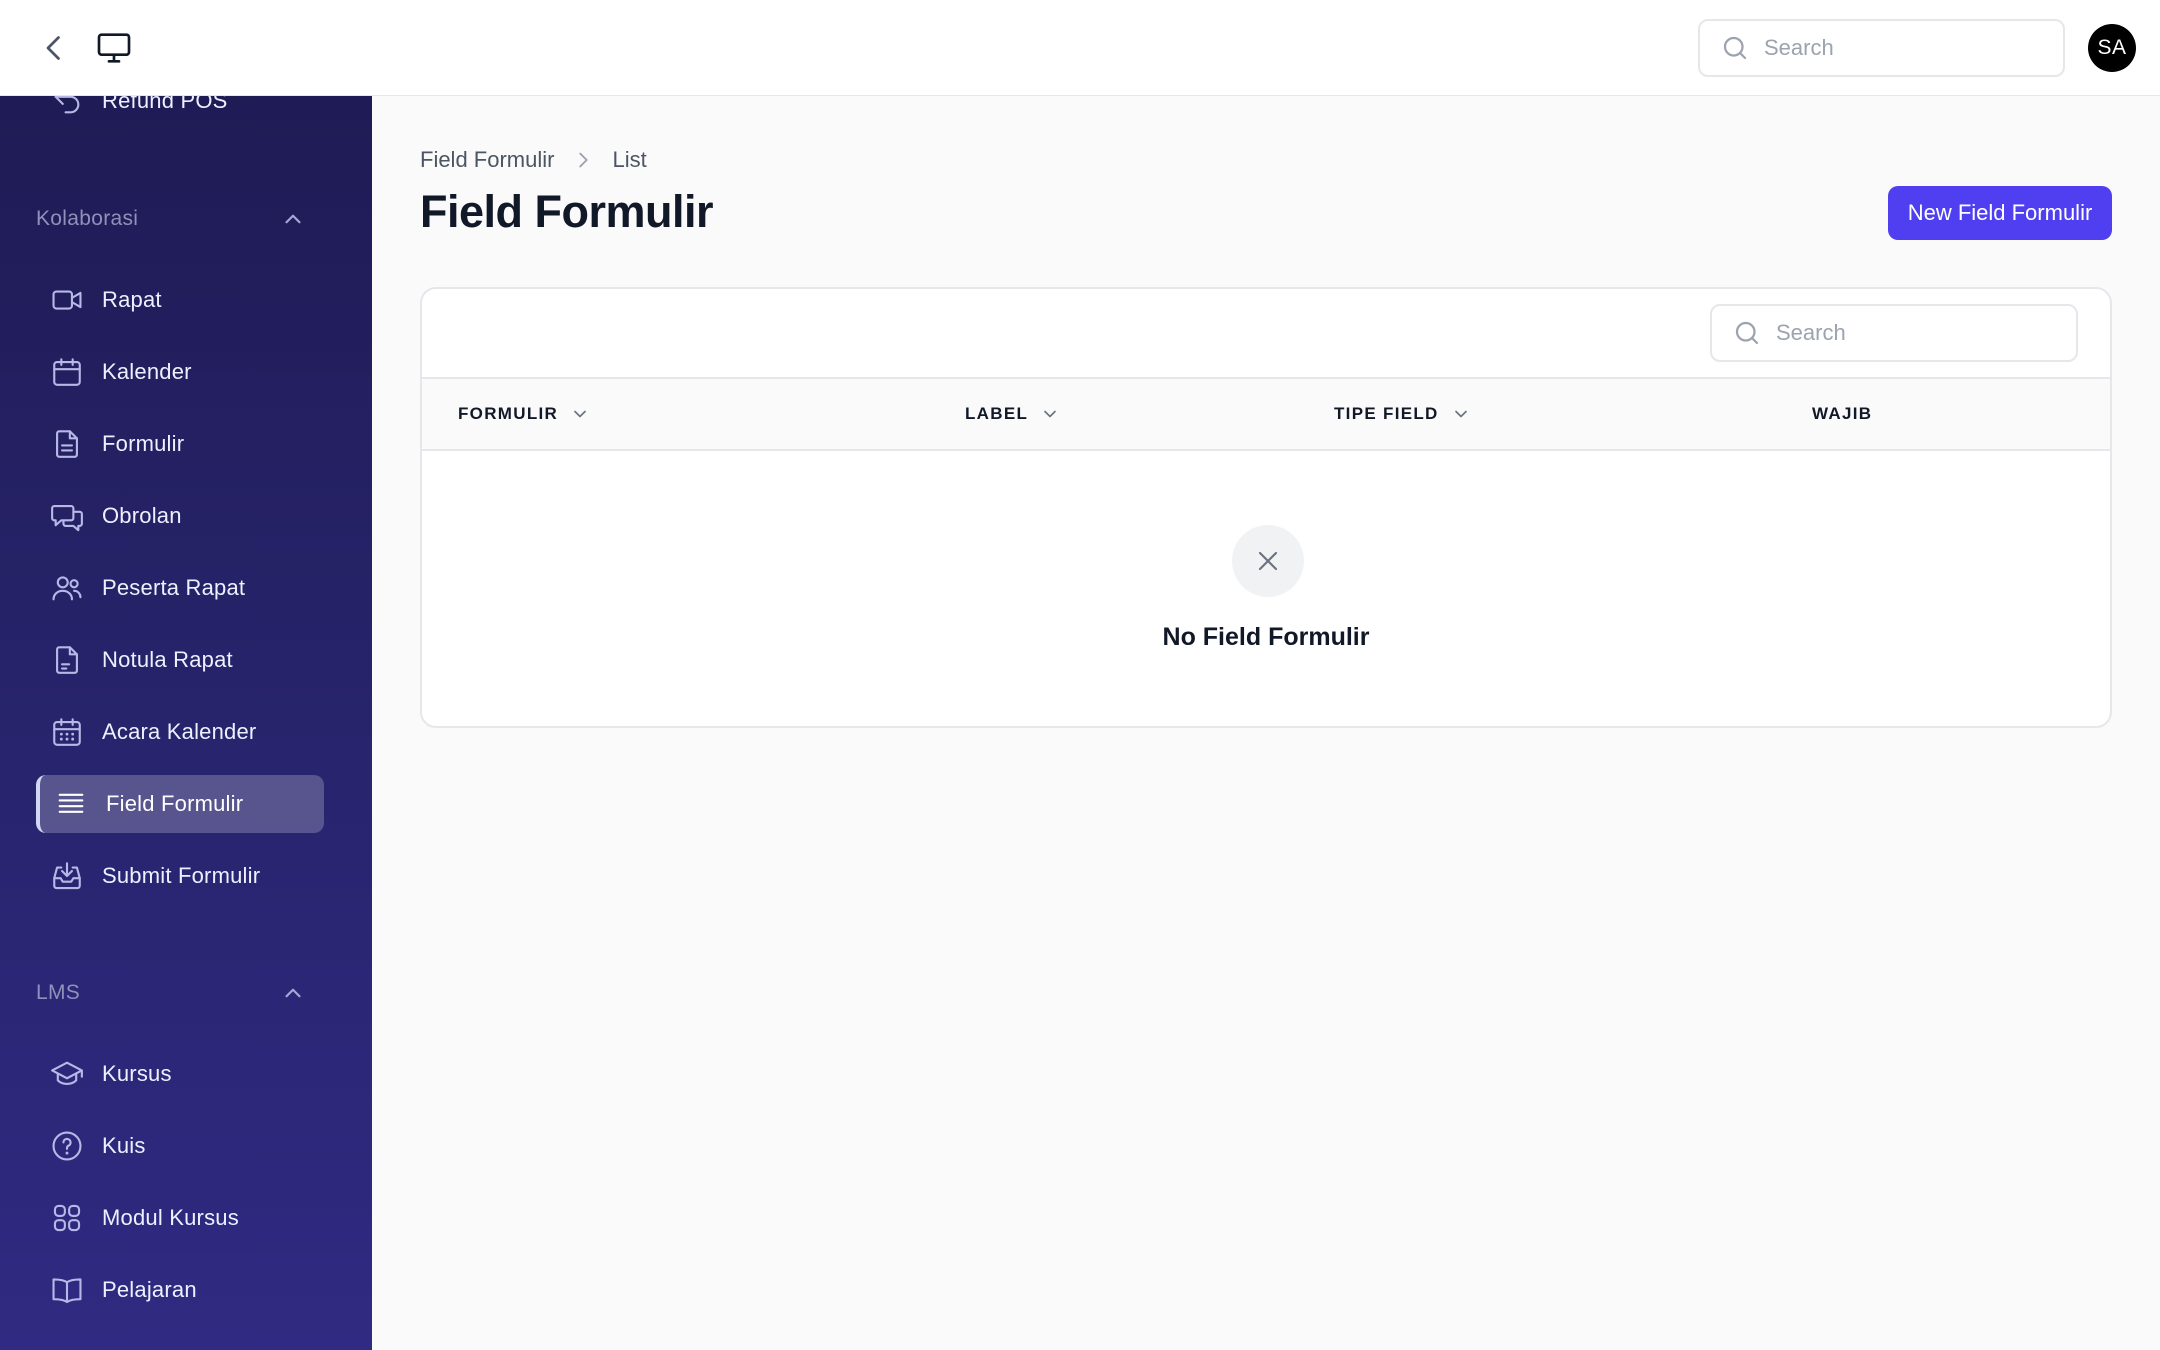  I want to click on sidebar-item-label: Refund POS, so click(165, 104).